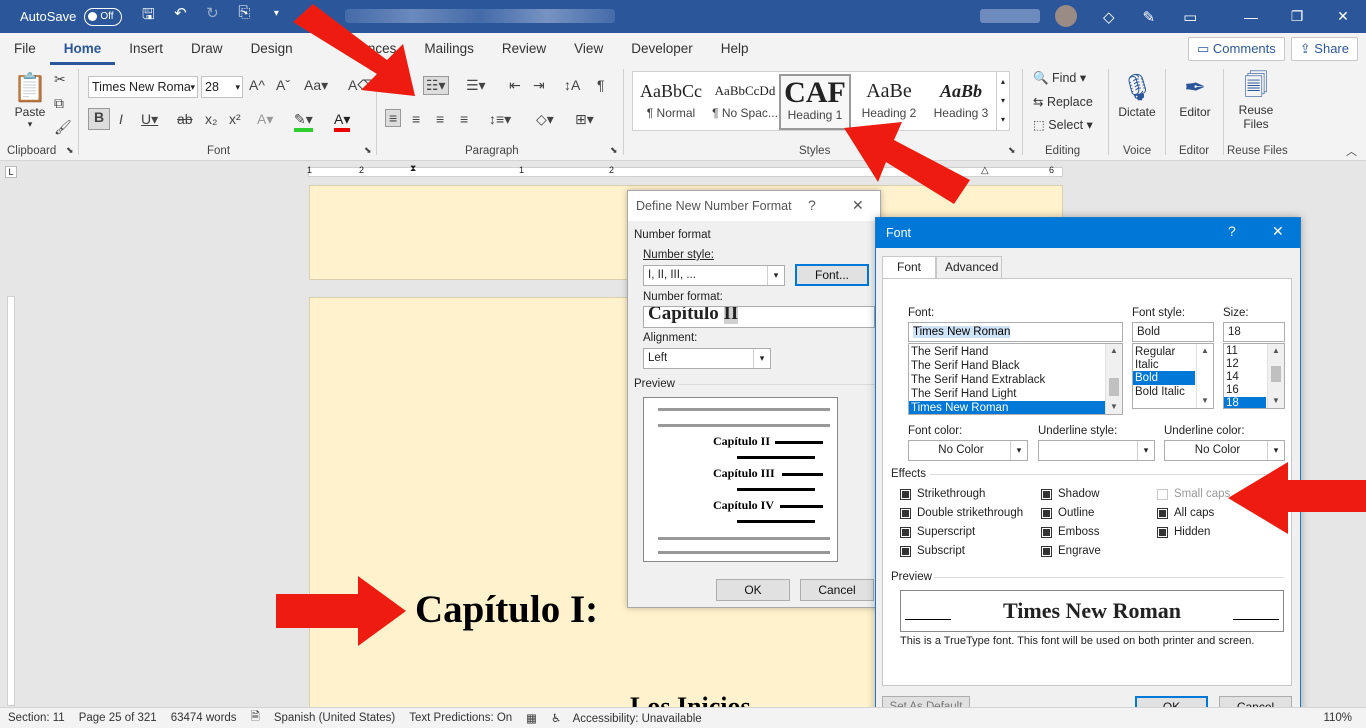  What do you see at coordinates (837, 590) in the screenshot?
I see `cancel-button: Cancel` at bounding box center [837, 590].